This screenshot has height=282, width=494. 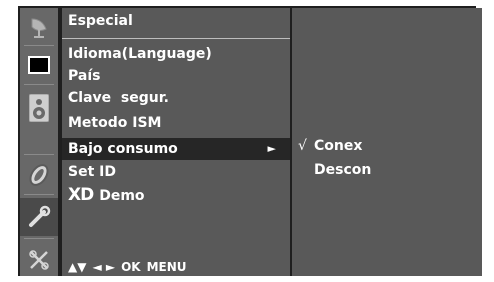 I want to click on menu-item-label: Demo, so click(x=122, y=196).